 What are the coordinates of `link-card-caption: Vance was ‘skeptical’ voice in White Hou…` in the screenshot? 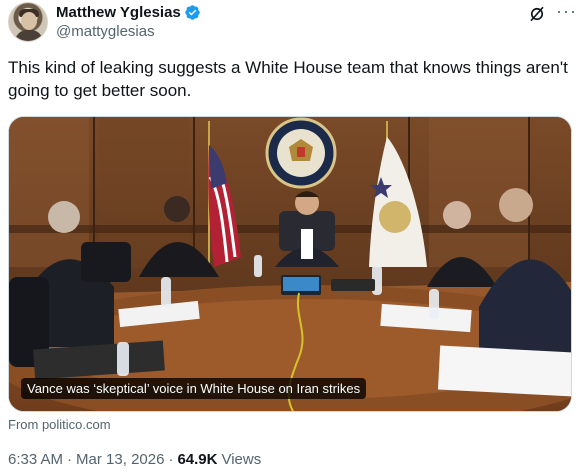 It's located at (194, 388).